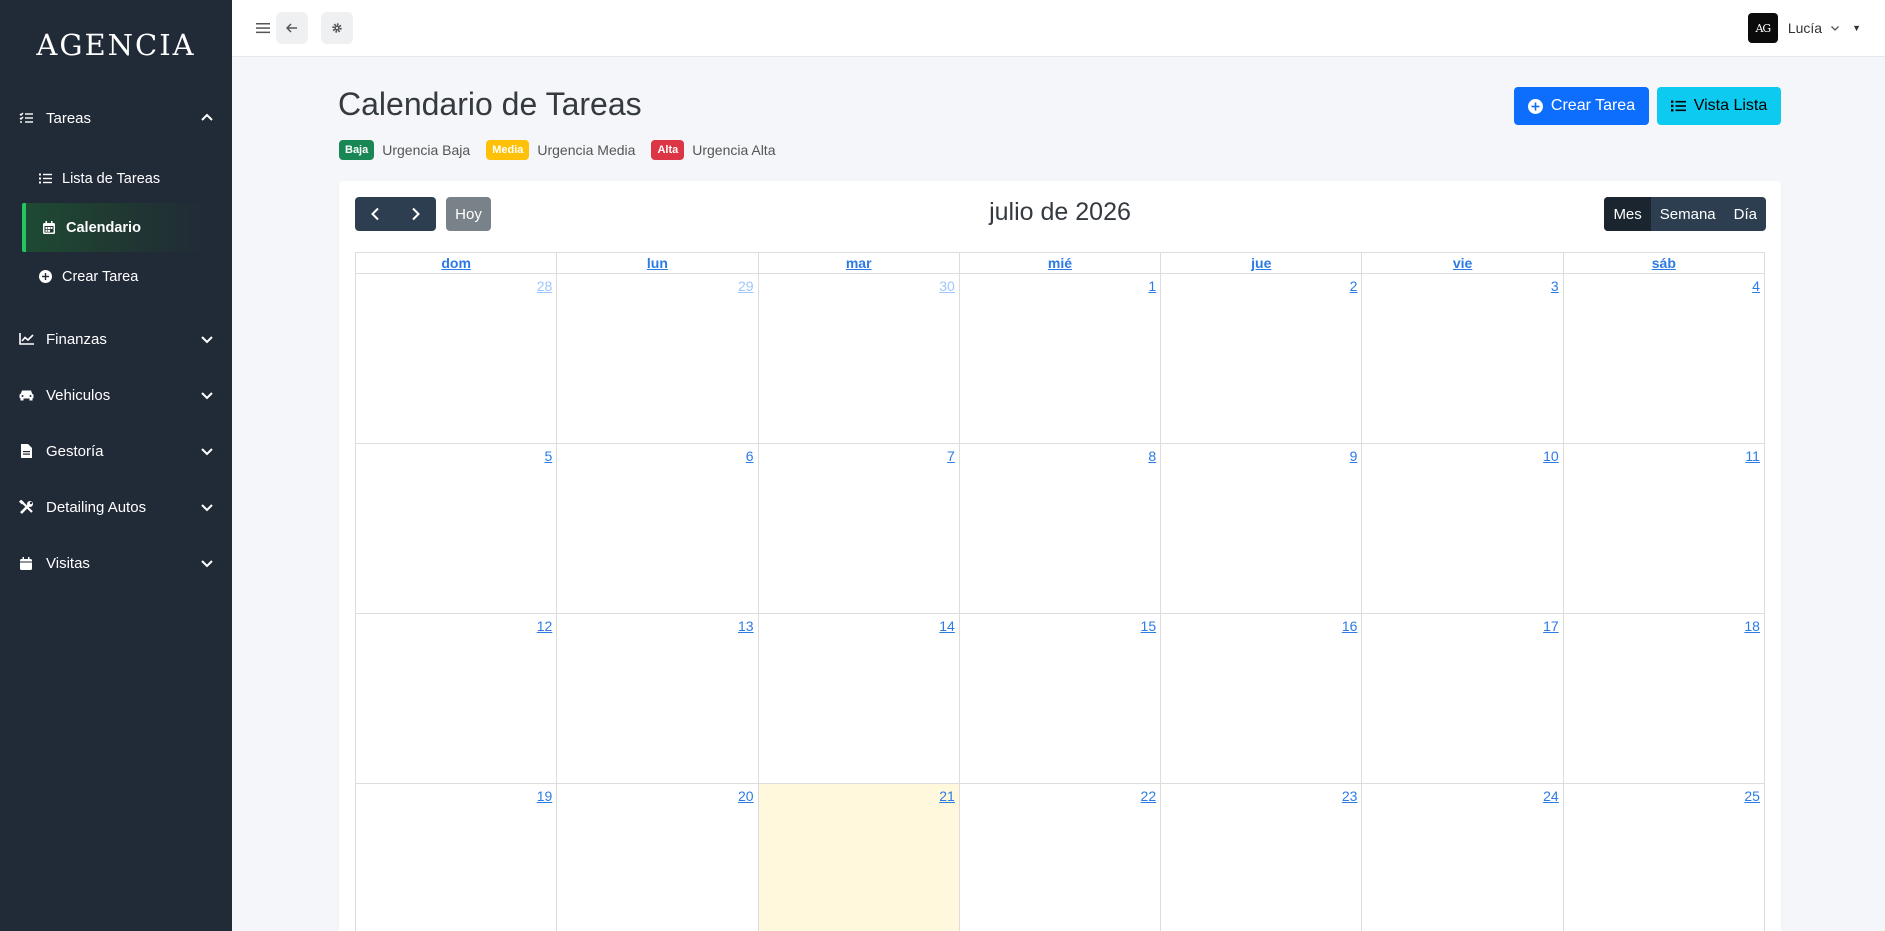 The width and height of the screenshot is (1885, 931). I want to click on calendar-day-cell: 7, so click(859, 529).